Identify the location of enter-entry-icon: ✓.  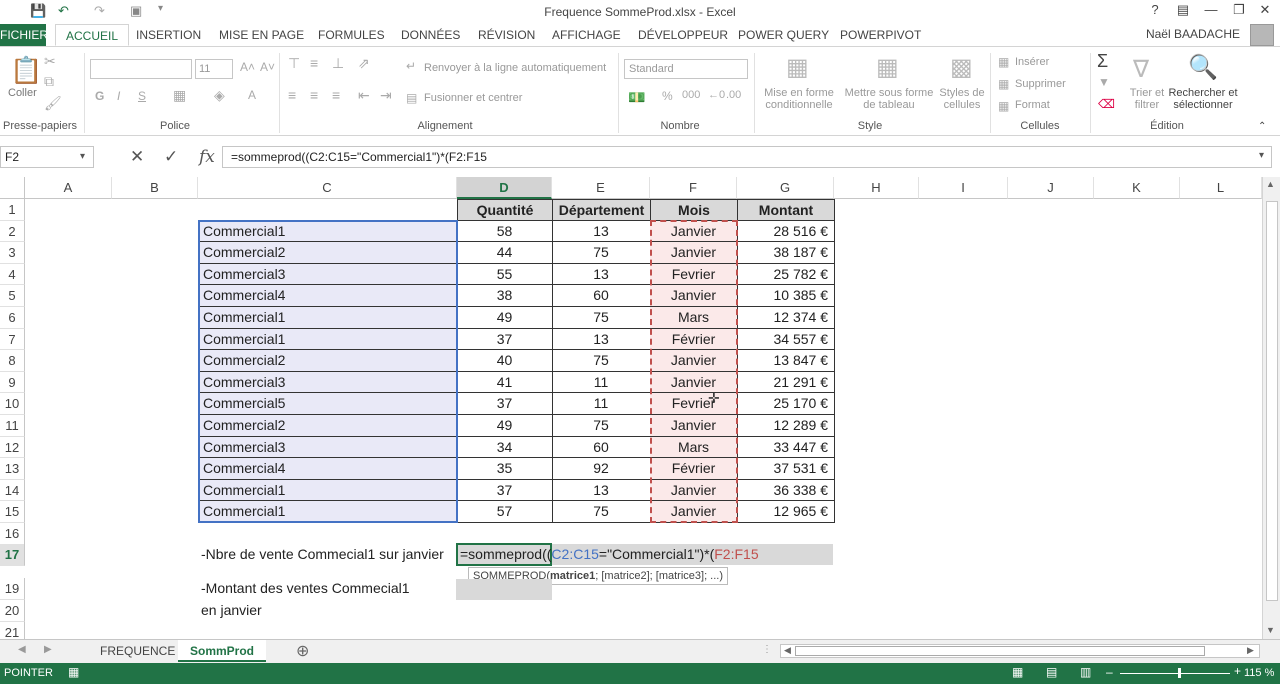
(171, 157).